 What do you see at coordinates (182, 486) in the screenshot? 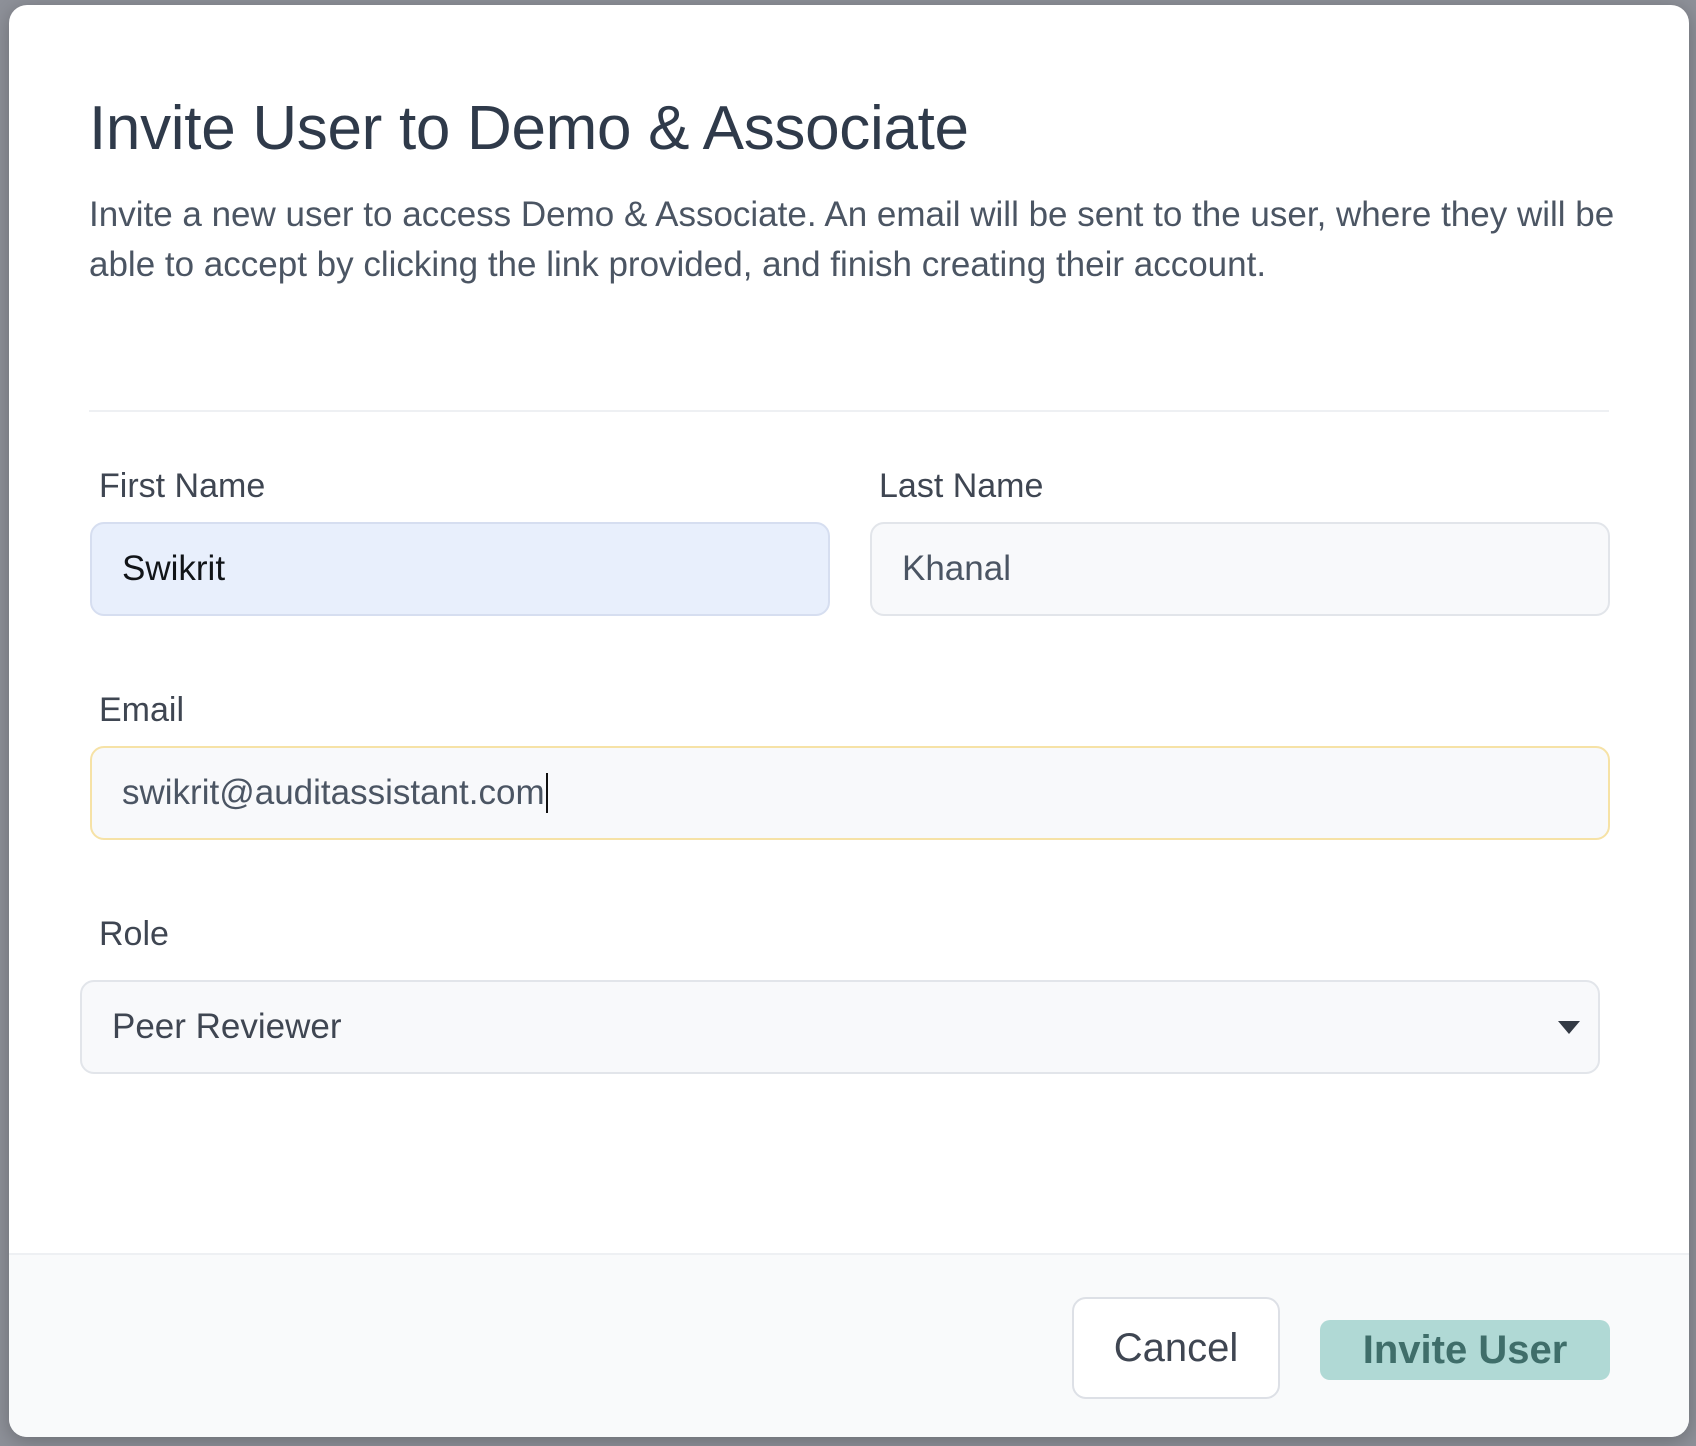
I see `first-name-label: First Name` at bounding box center [182, 486].